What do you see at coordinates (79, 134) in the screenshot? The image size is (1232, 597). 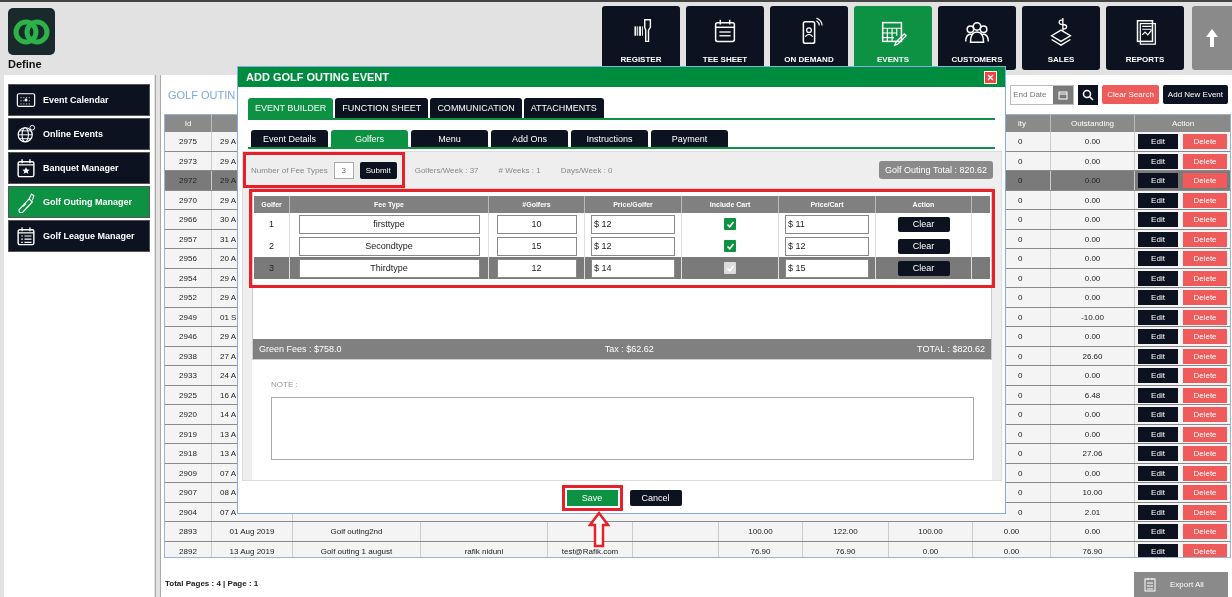 I see `sidebar-item: Online Events` at bounding box center [79, 134].